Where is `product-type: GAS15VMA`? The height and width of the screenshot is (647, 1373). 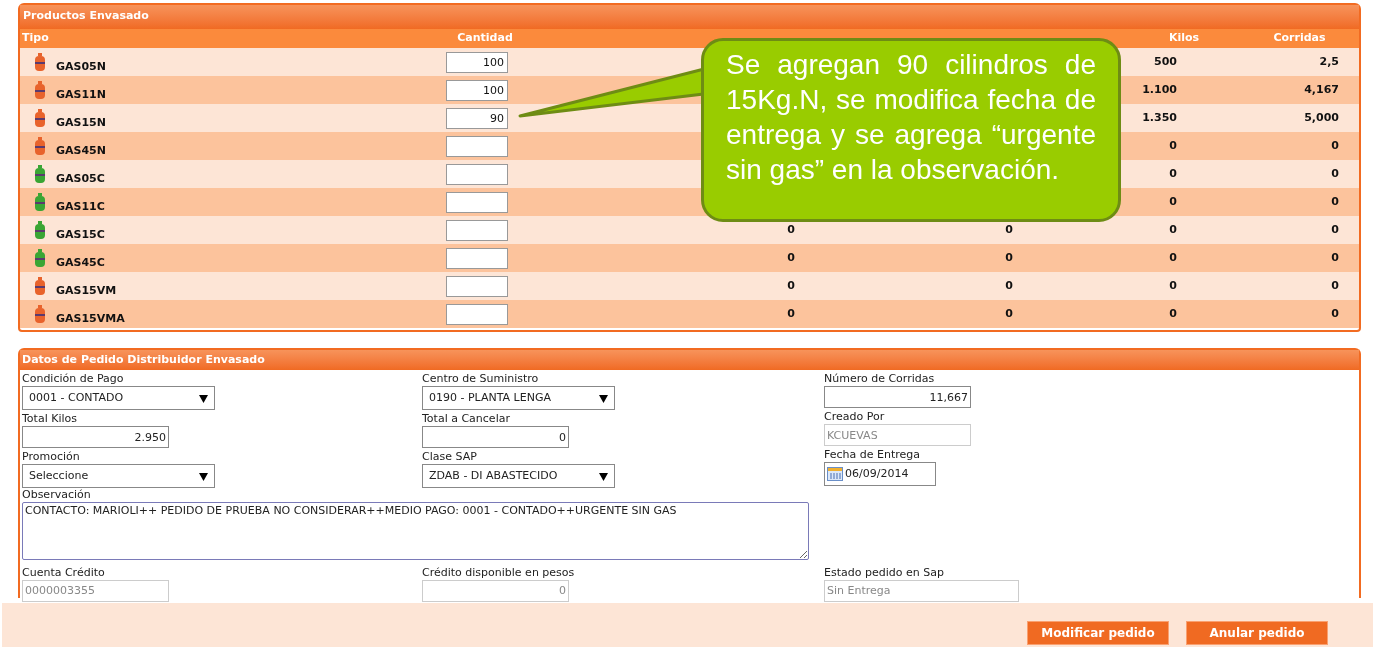 product-type: GAS15VMA is located at coordinates (90, 319).